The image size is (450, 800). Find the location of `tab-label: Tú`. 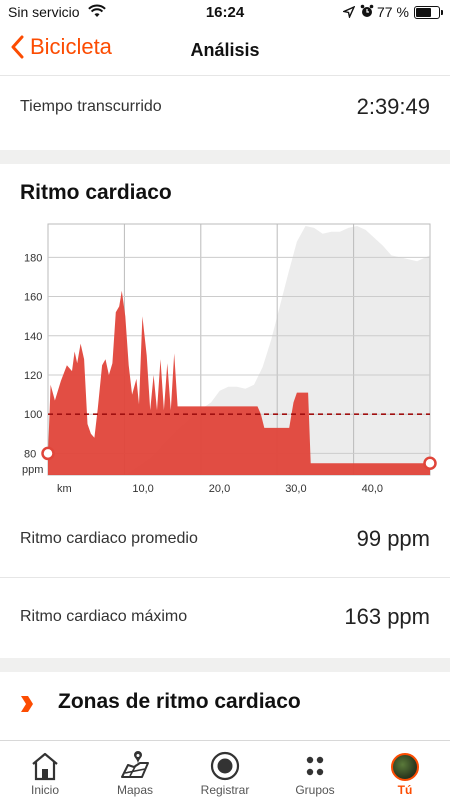

tab-label: Tú is located at coordinates (405, 790).